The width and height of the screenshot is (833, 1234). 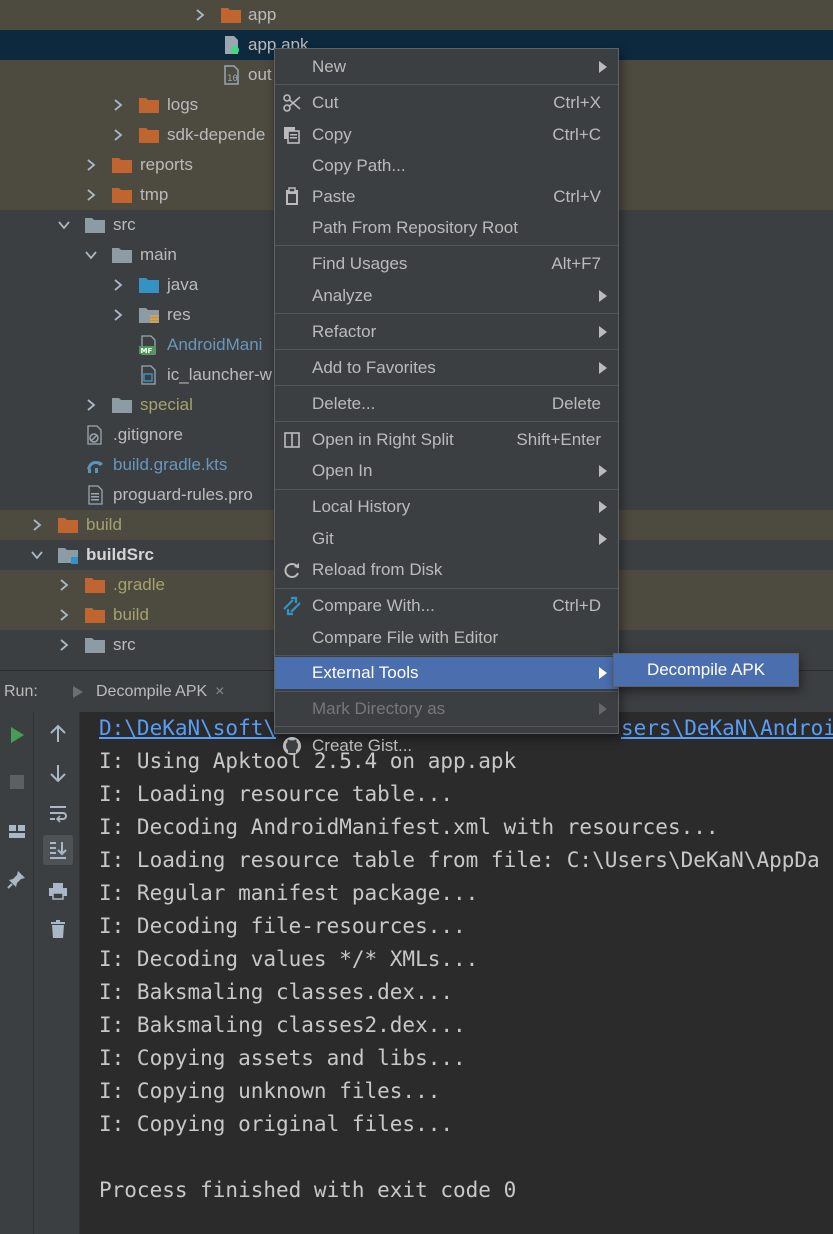 What do you see at coordinates (148, 434) in the screenshot?
I see `tree-item-label: .gitignore` at bounding box center [148, 434].